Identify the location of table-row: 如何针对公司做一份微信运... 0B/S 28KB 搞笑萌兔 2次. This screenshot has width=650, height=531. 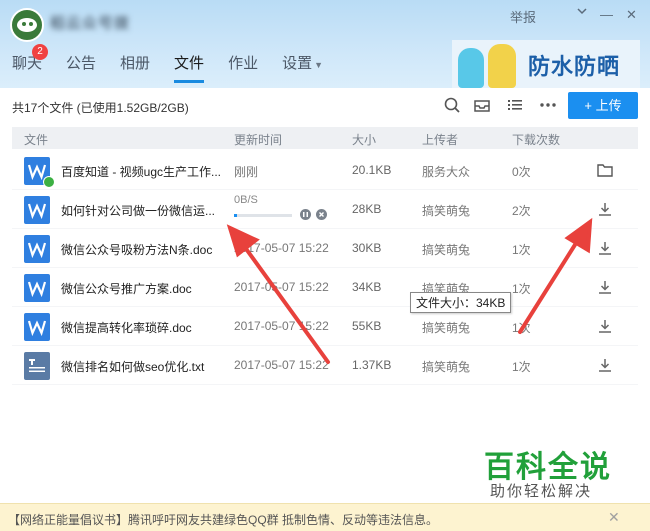
(325, 209).